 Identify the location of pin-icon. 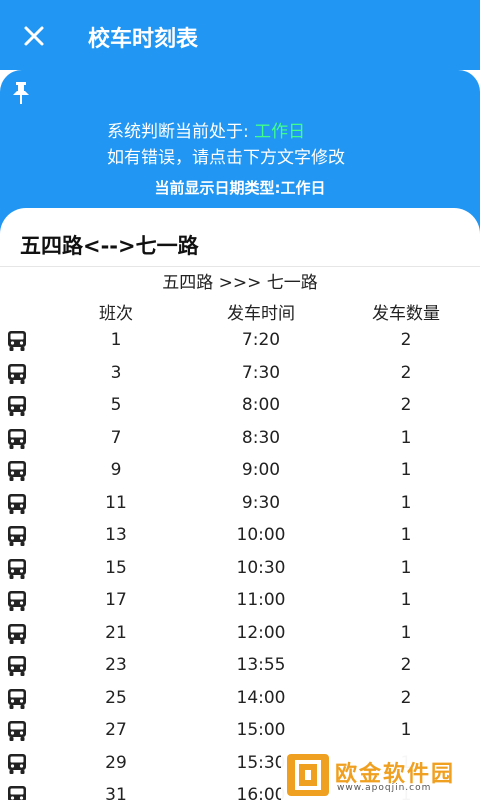
(21, 93).